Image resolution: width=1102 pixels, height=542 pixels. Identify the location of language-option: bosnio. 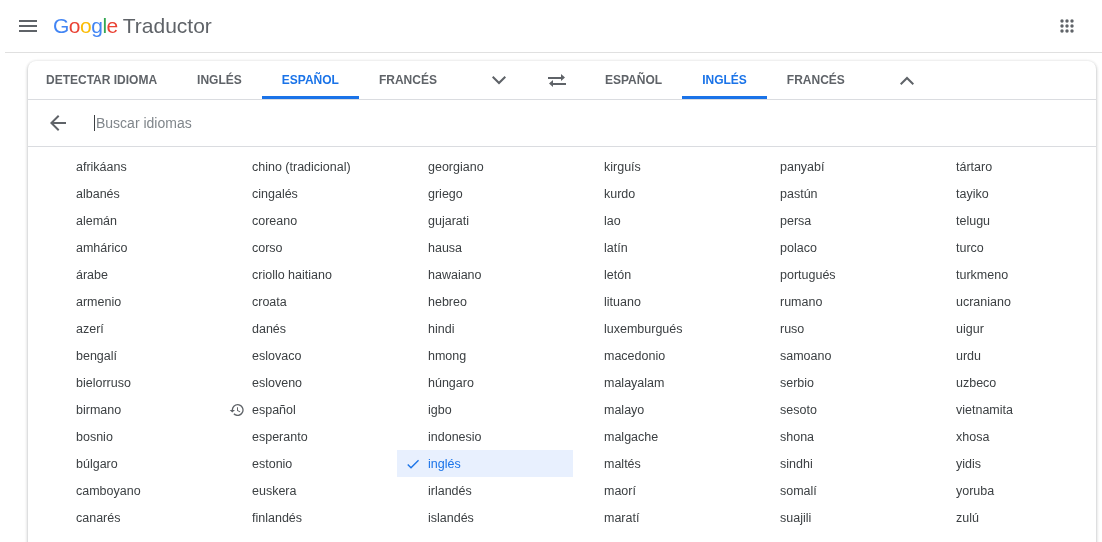
(133, 436).